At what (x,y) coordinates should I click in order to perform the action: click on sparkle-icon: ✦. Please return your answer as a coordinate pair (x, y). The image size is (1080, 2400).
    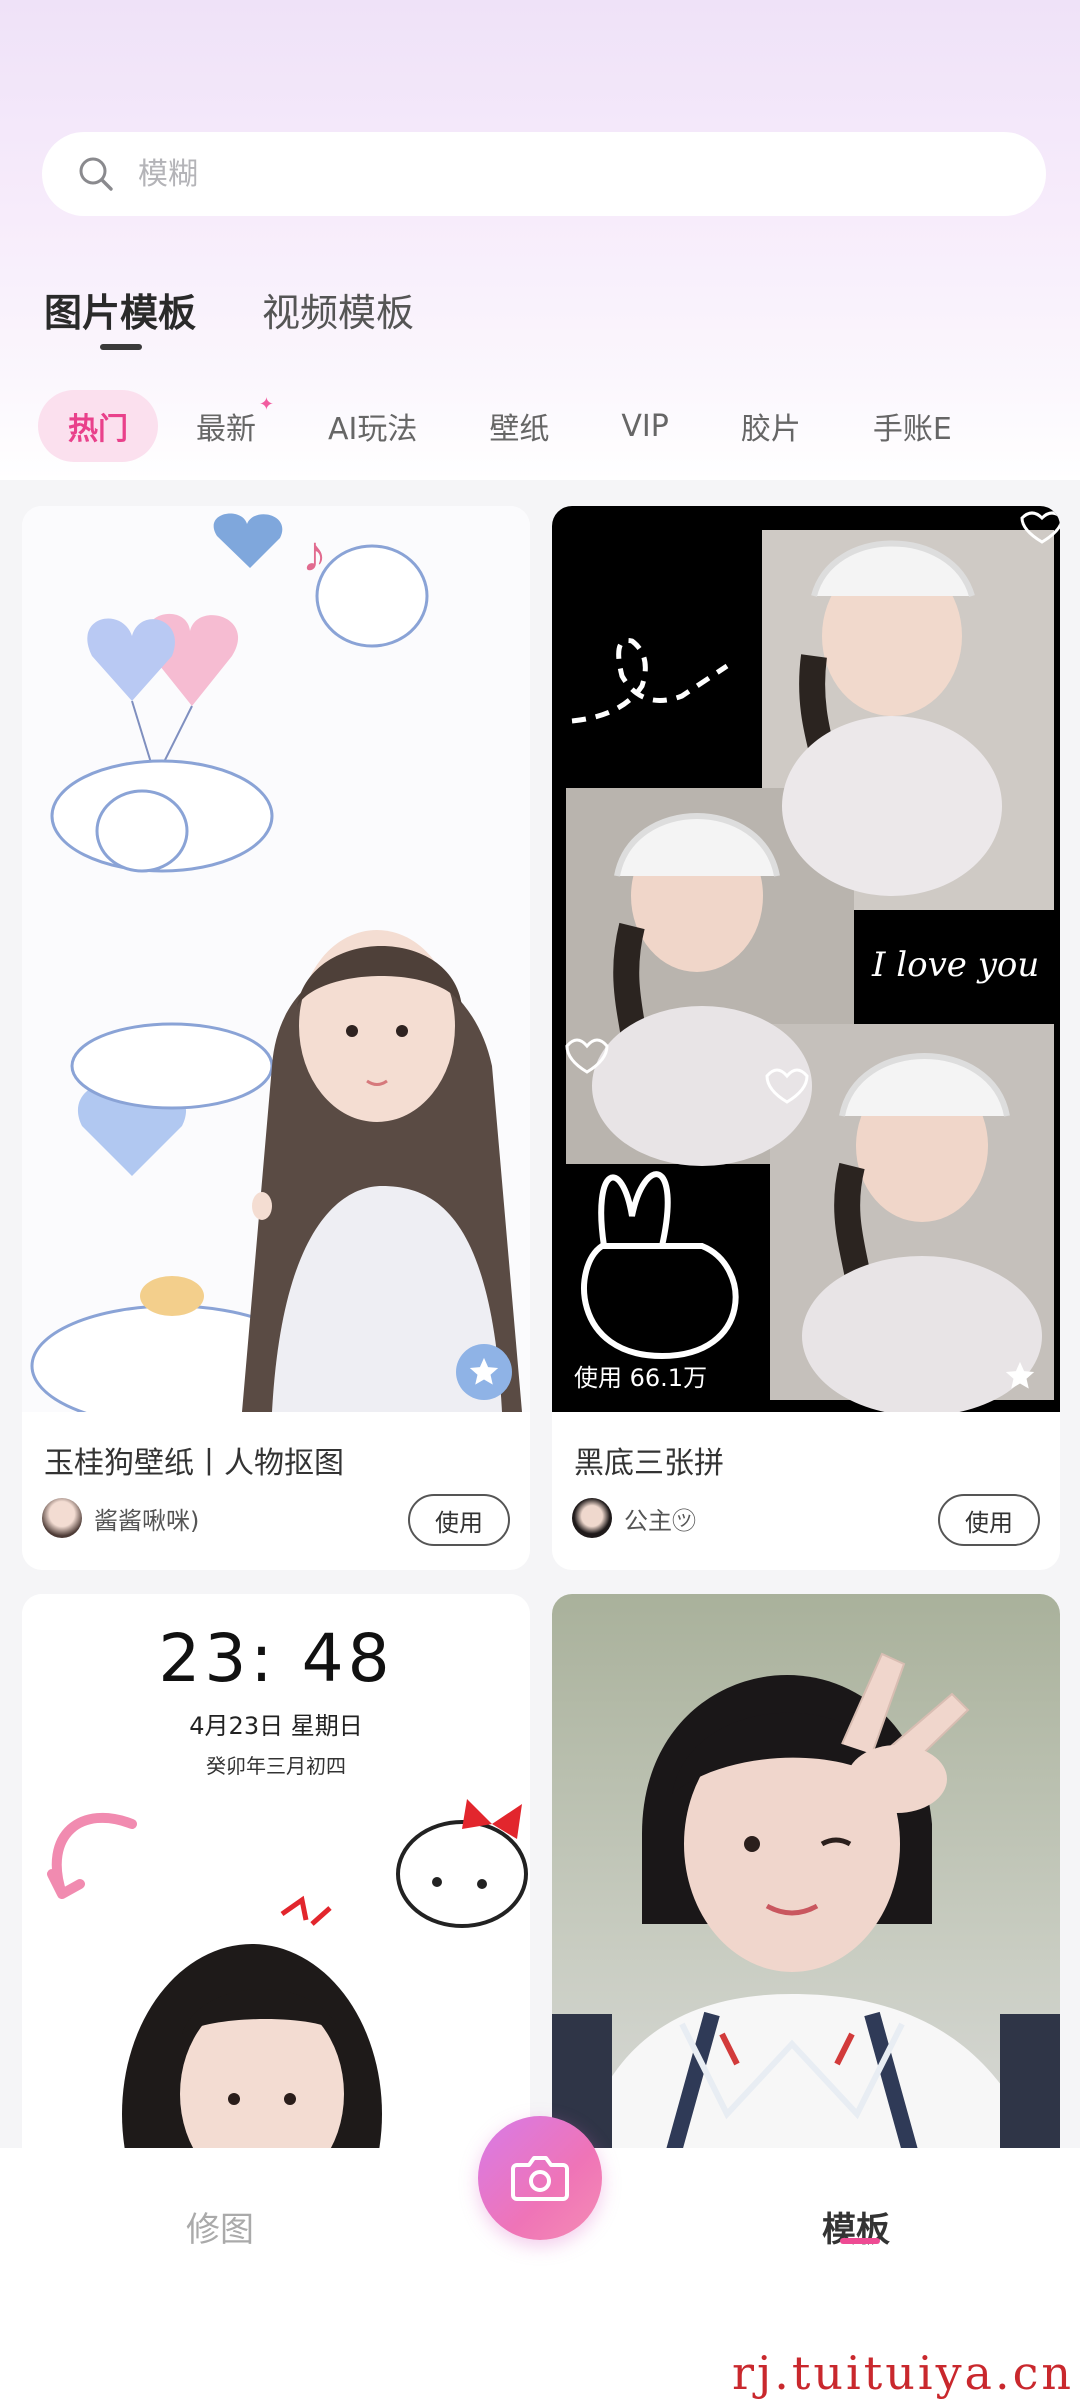
    Looking at the image, I should click on (266, 404).